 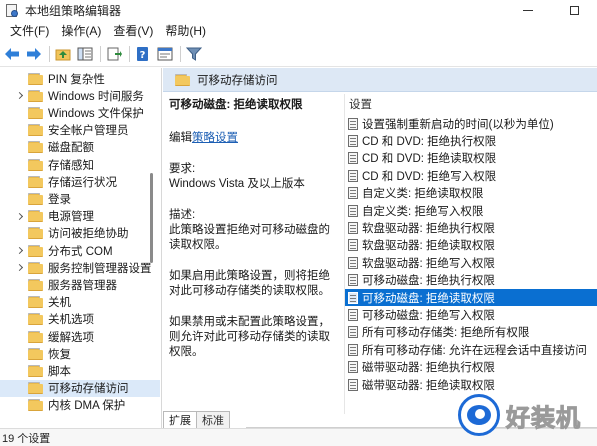 What do you see at coordinates (471, 367) in the screenshot?
I see `setting-row: 磁带驱动器: 拒绝执行权限` at bounding box center [471, 367].